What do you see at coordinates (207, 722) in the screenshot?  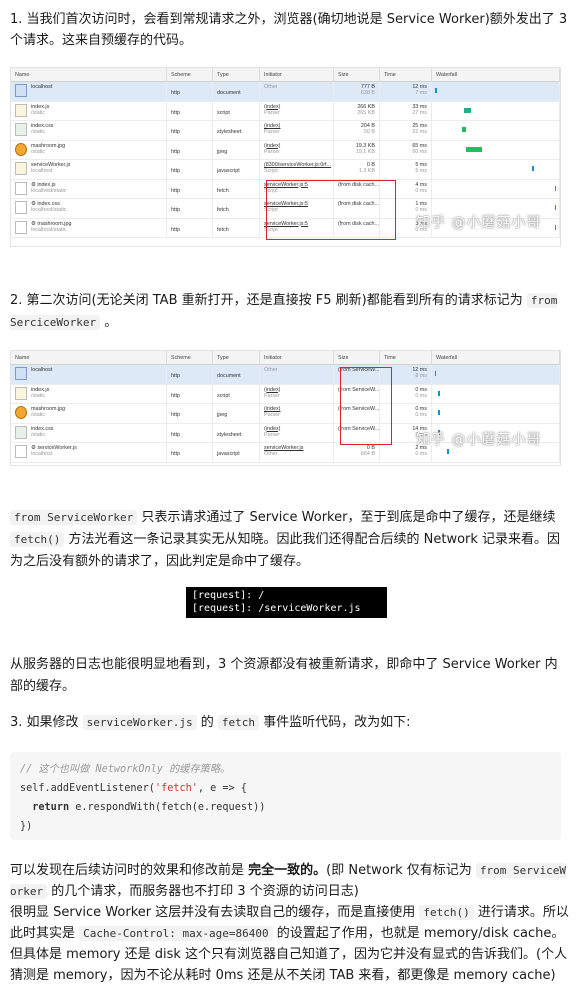 I see `paragraph-5-text-b: 的` at bounding box center [207, 722].